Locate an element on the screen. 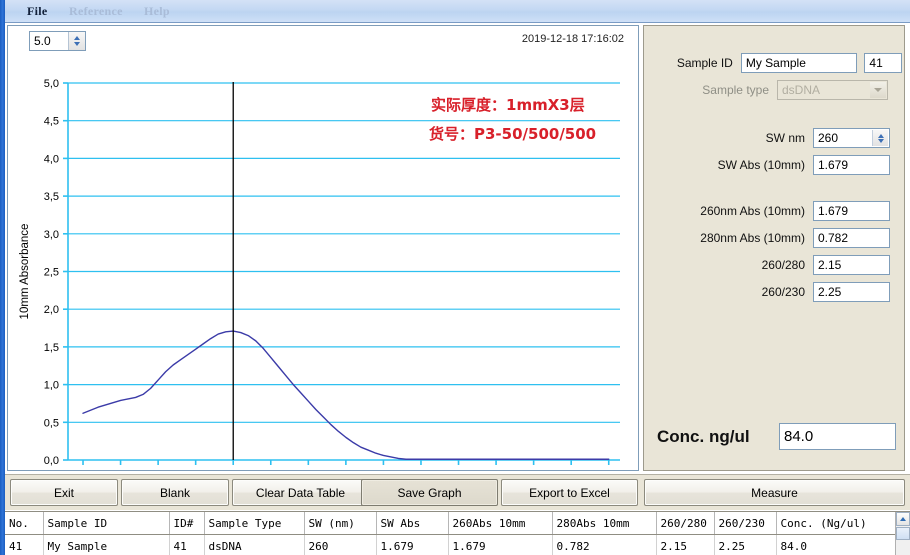 This screenshot has width=910, height=555. sw-abs-value: 1.679 is located at coordinates (851, 165).